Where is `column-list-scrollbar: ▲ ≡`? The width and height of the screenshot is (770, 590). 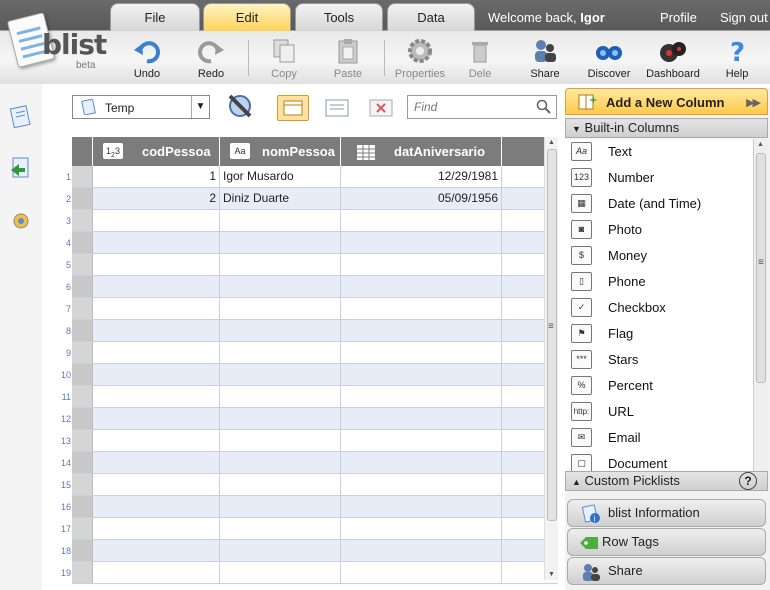
column-list-scrollbar: ▲ ≡ is located at coordinates (760, 305).